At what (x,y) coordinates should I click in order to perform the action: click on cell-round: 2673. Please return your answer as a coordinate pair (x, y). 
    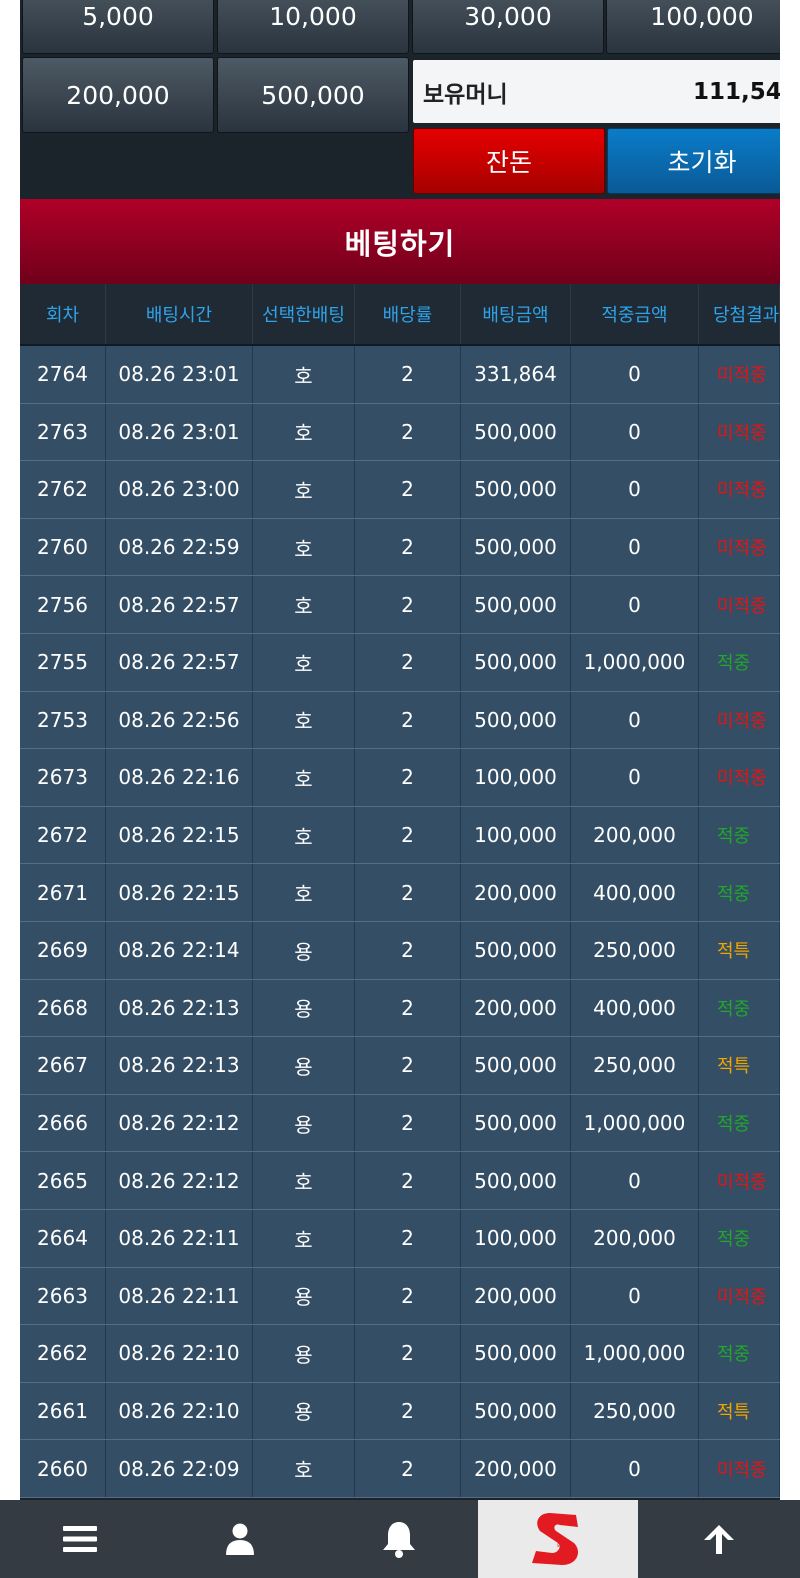
    Looking at the image, I should click on (63, 777).